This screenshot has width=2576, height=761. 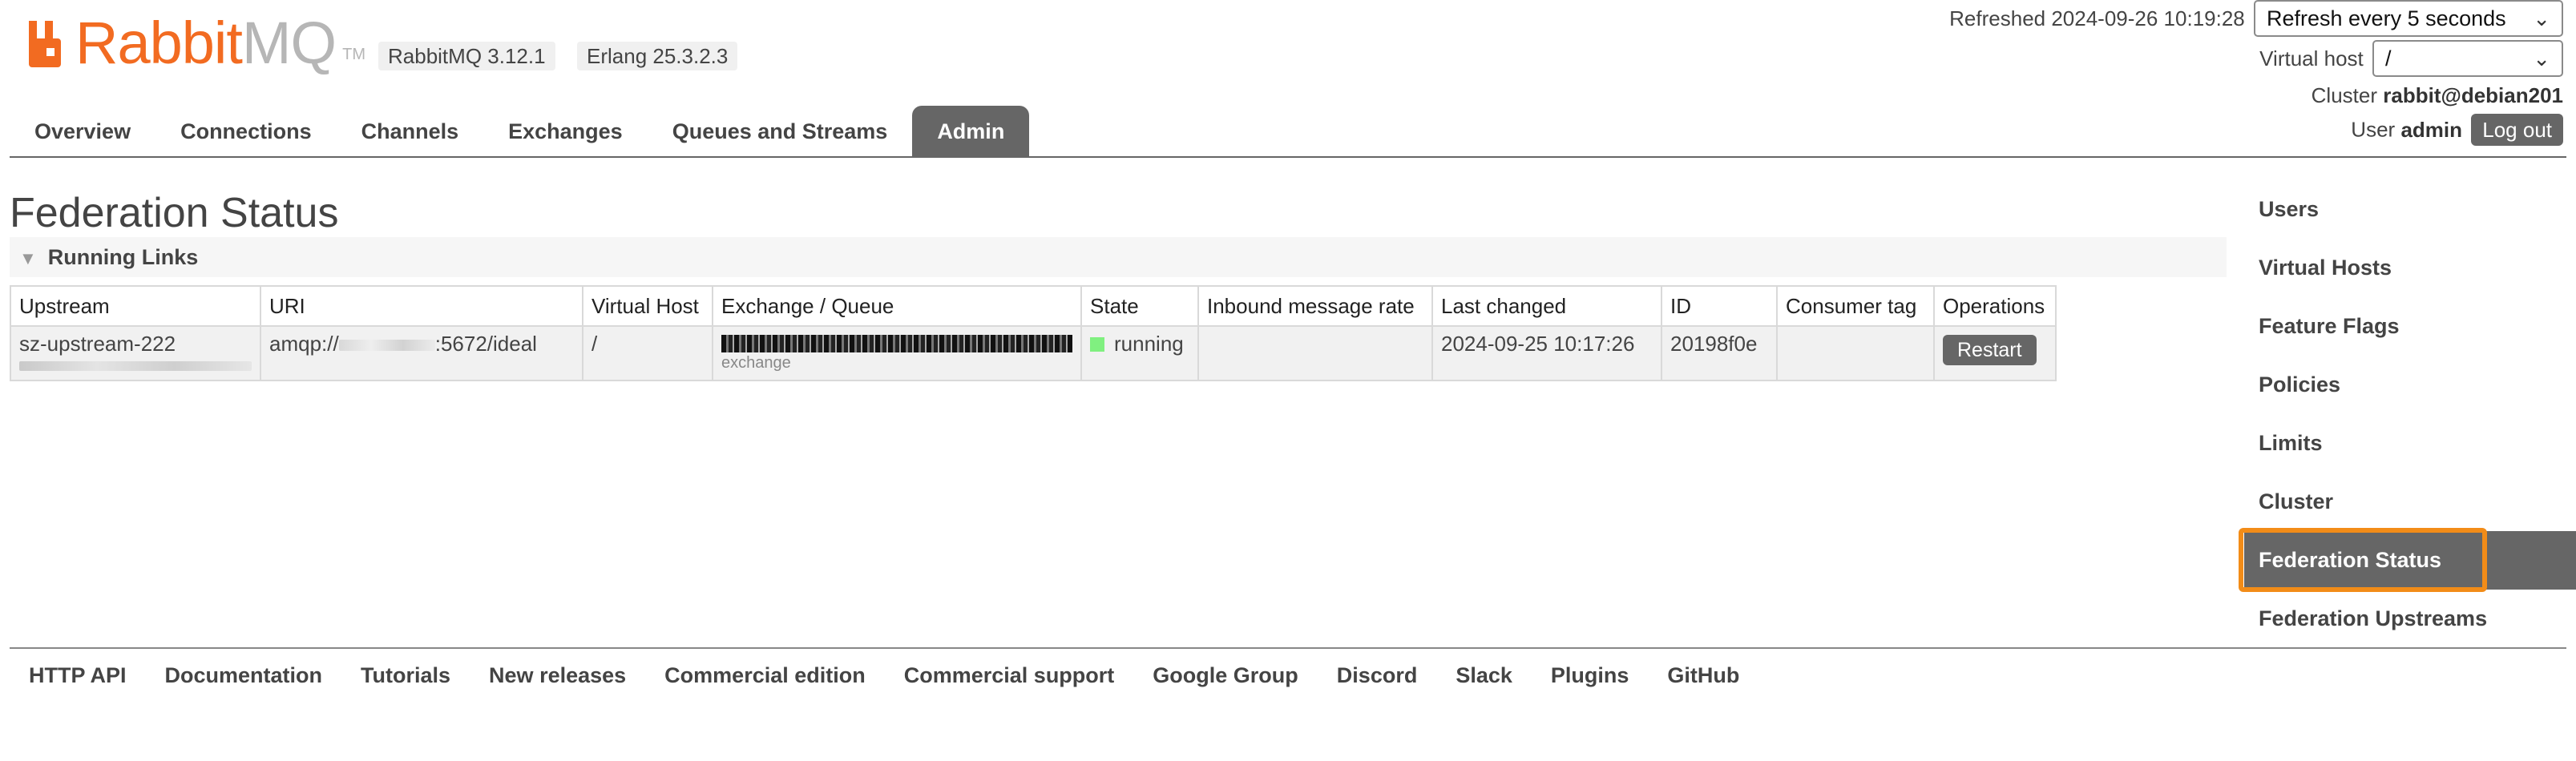 I want to click on cell-consumer-tag, so click(x=1856, y=353).